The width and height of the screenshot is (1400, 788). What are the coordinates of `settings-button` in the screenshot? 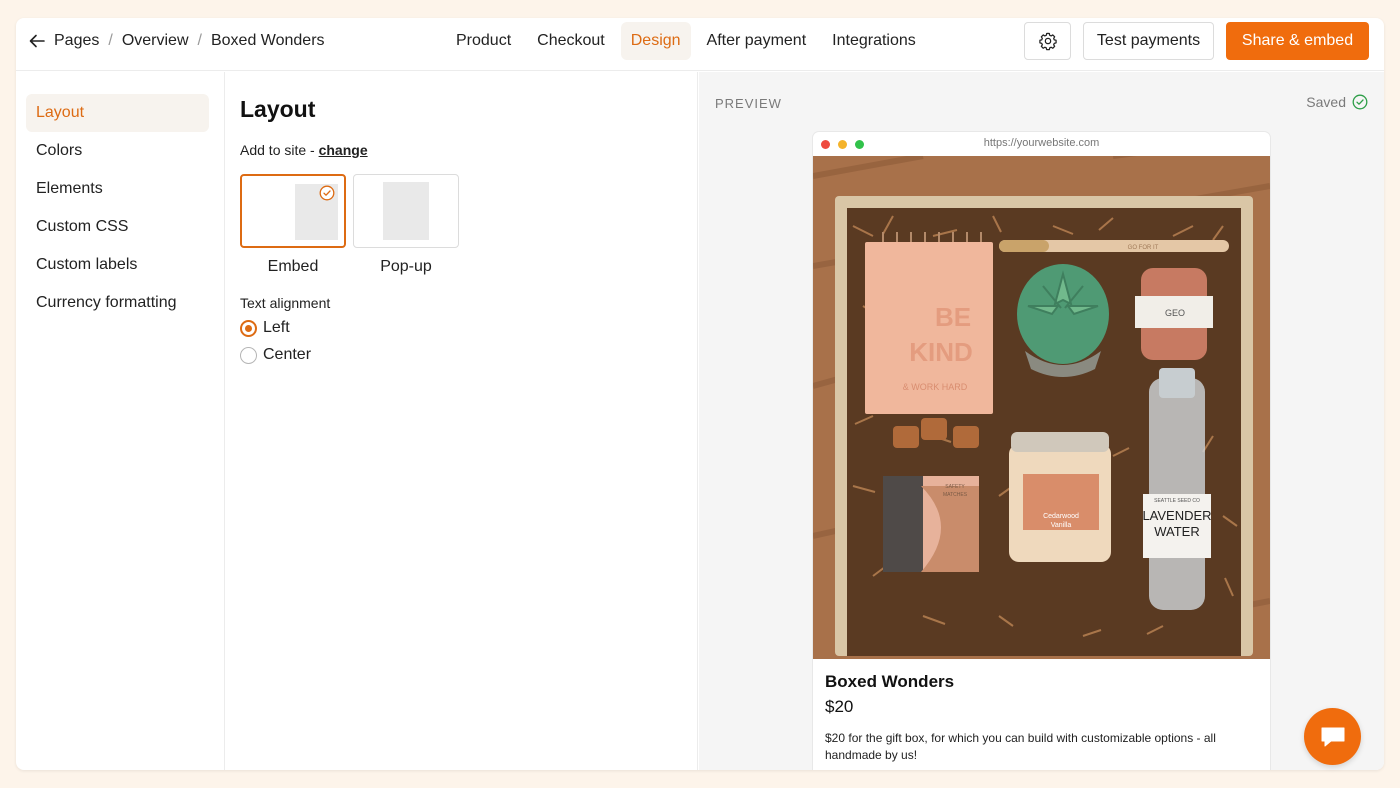 It's located at (1047, 41).